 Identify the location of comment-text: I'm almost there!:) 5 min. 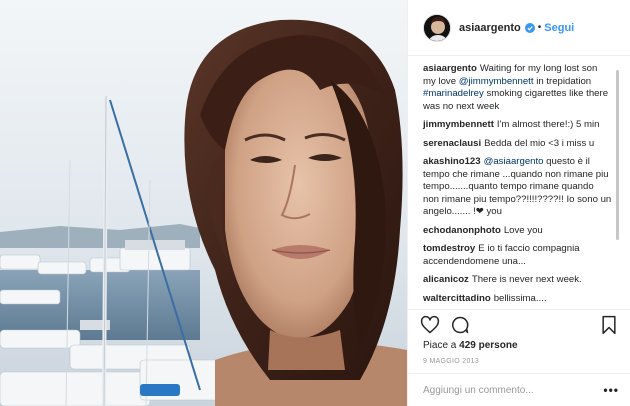
(548, 124).